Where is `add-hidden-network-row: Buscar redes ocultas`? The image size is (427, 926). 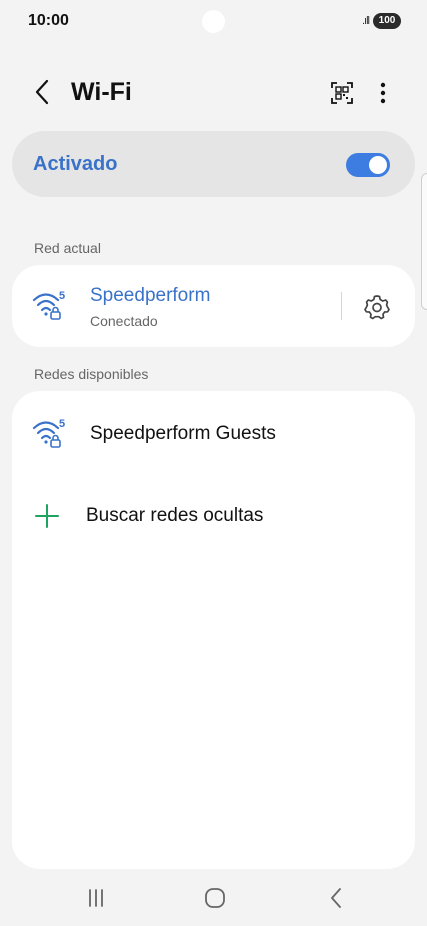 add-hidden-network-row: Buscar redes ocultas is located at coordinates (213, 517).